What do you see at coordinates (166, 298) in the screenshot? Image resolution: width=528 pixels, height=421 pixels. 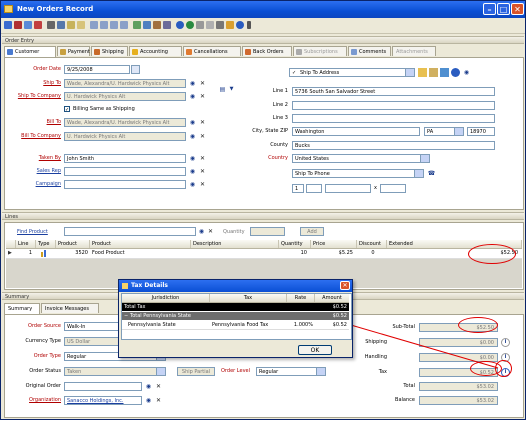 I see `col-jurisdiction: Jurisdiction` at bounding box center [166, 298].